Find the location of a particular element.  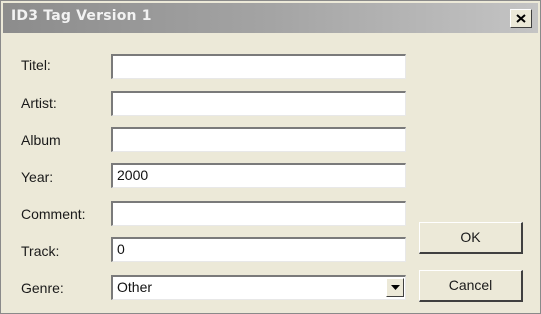

album-field is located at coordinates (258, 139).